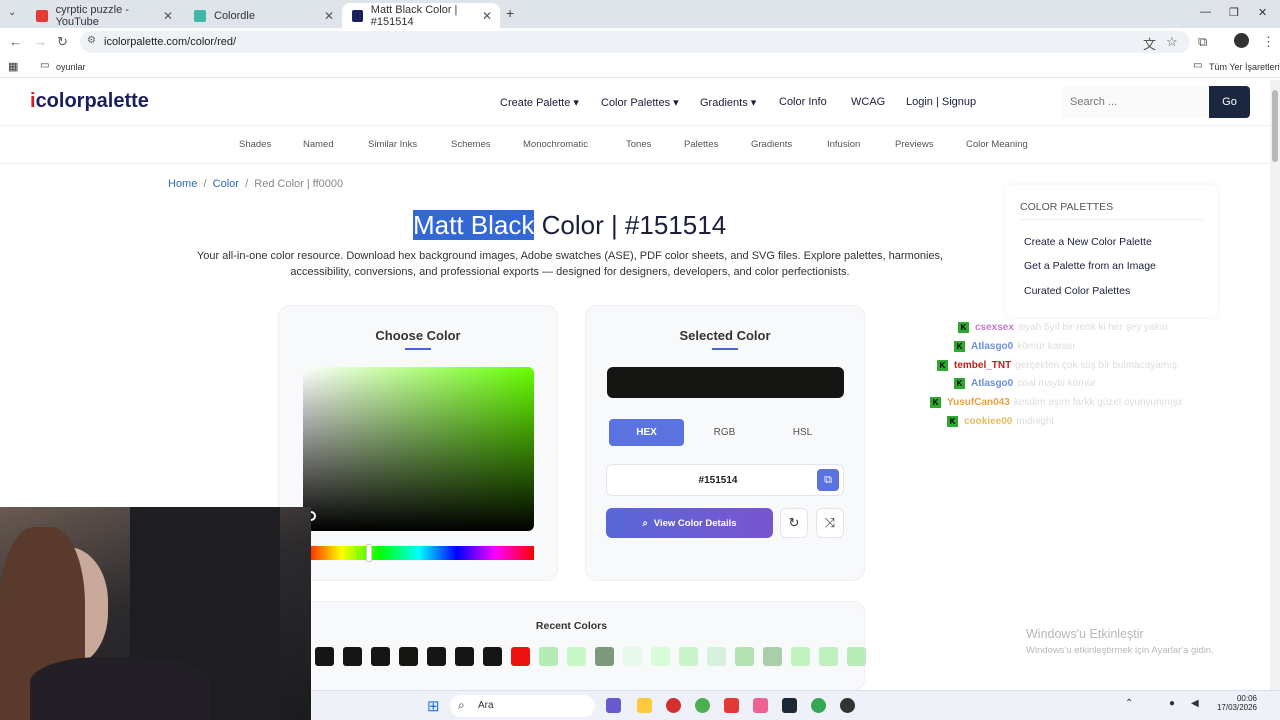 Image resolution: width=1280 pixels, height=720 pixels. What do you see at coordinates (638, 144) in the screenshot?
I see `subnav-tones: Tones` at bounding box center [638, 144].